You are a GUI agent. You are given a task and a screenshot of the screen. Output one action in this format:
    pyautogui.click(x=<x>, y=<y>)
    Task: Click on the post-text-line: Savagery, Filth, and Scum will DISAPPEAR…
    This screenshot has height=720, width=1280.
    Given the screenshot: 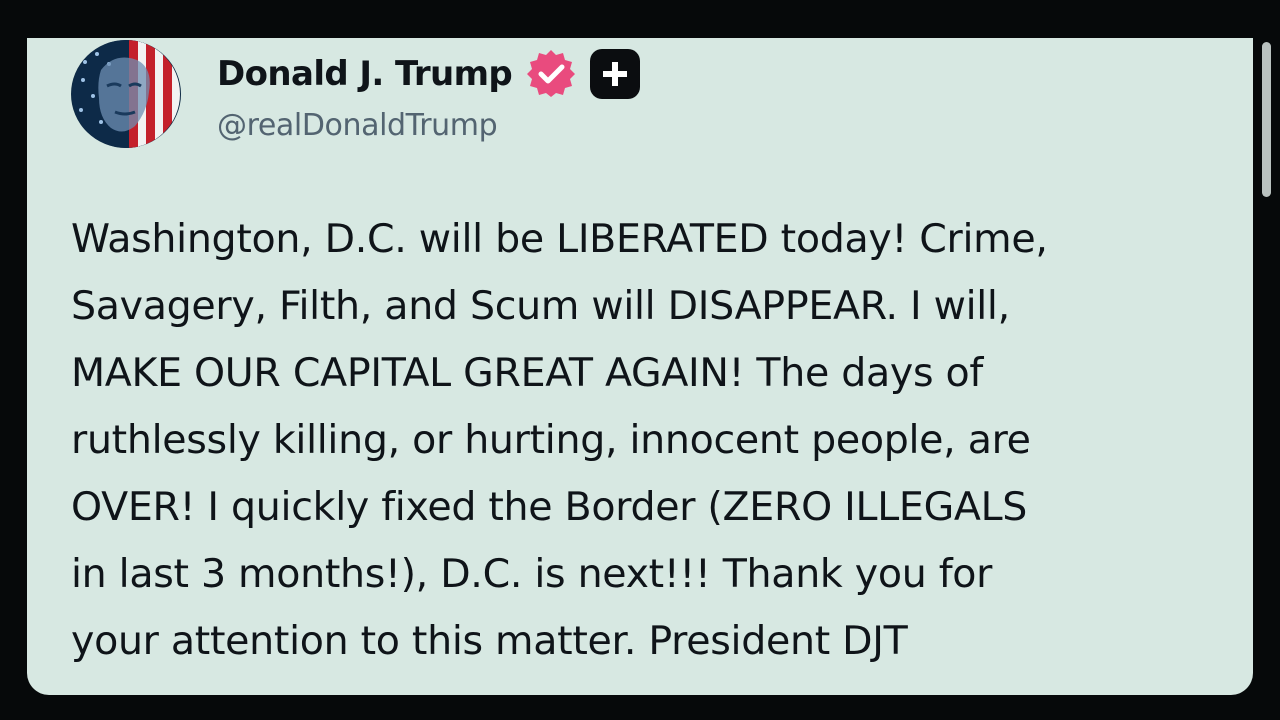 What is the action you would take?
    pyautogui.click(x=540, y=306)
    